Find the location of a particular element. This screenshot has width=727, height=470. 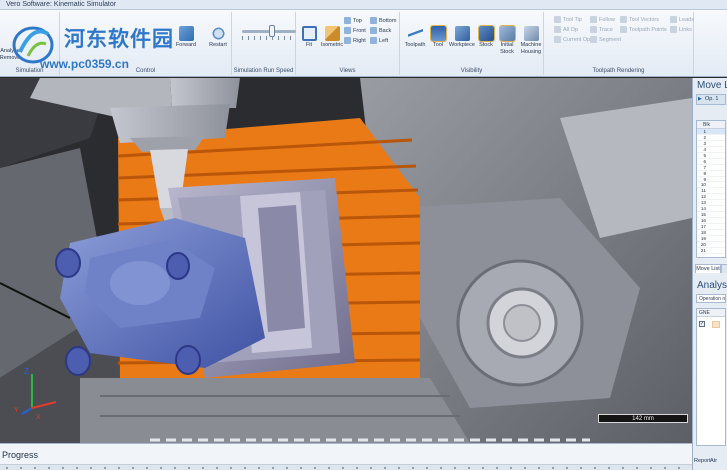

analysis-checkbox: ✓ is located at coordinates (702, 324).